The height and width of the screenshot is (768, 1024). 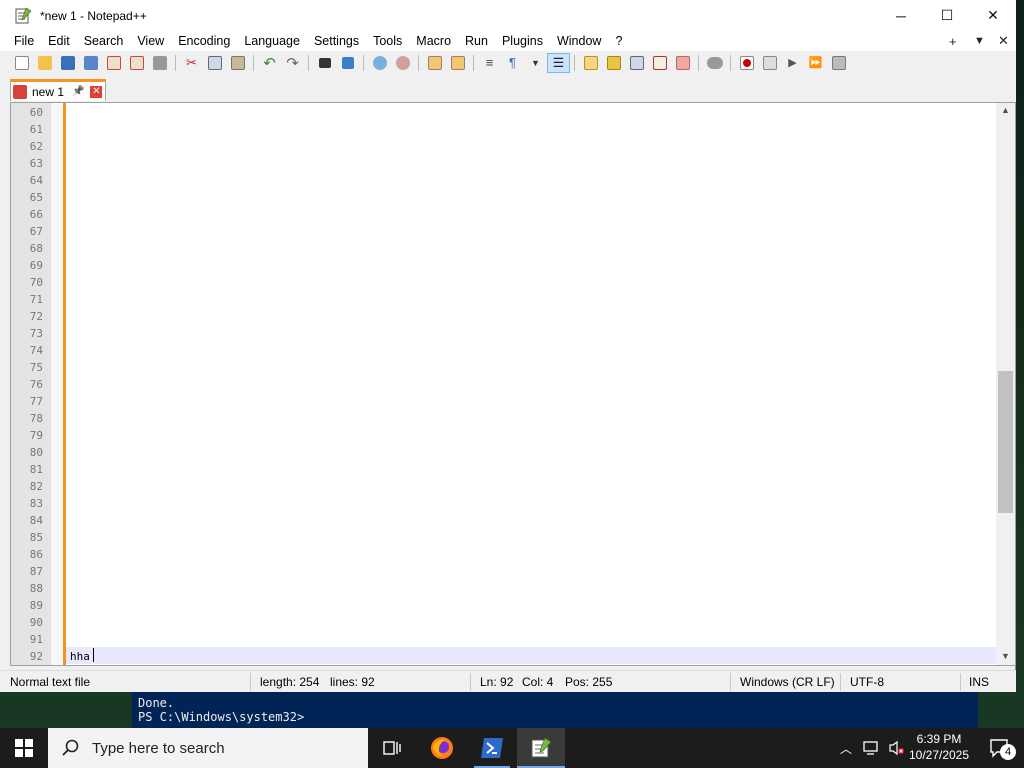 What do you see at coordinates (27, 248) in the screenshot?
I see `line-number: 68` at bounding box center [27, 248].